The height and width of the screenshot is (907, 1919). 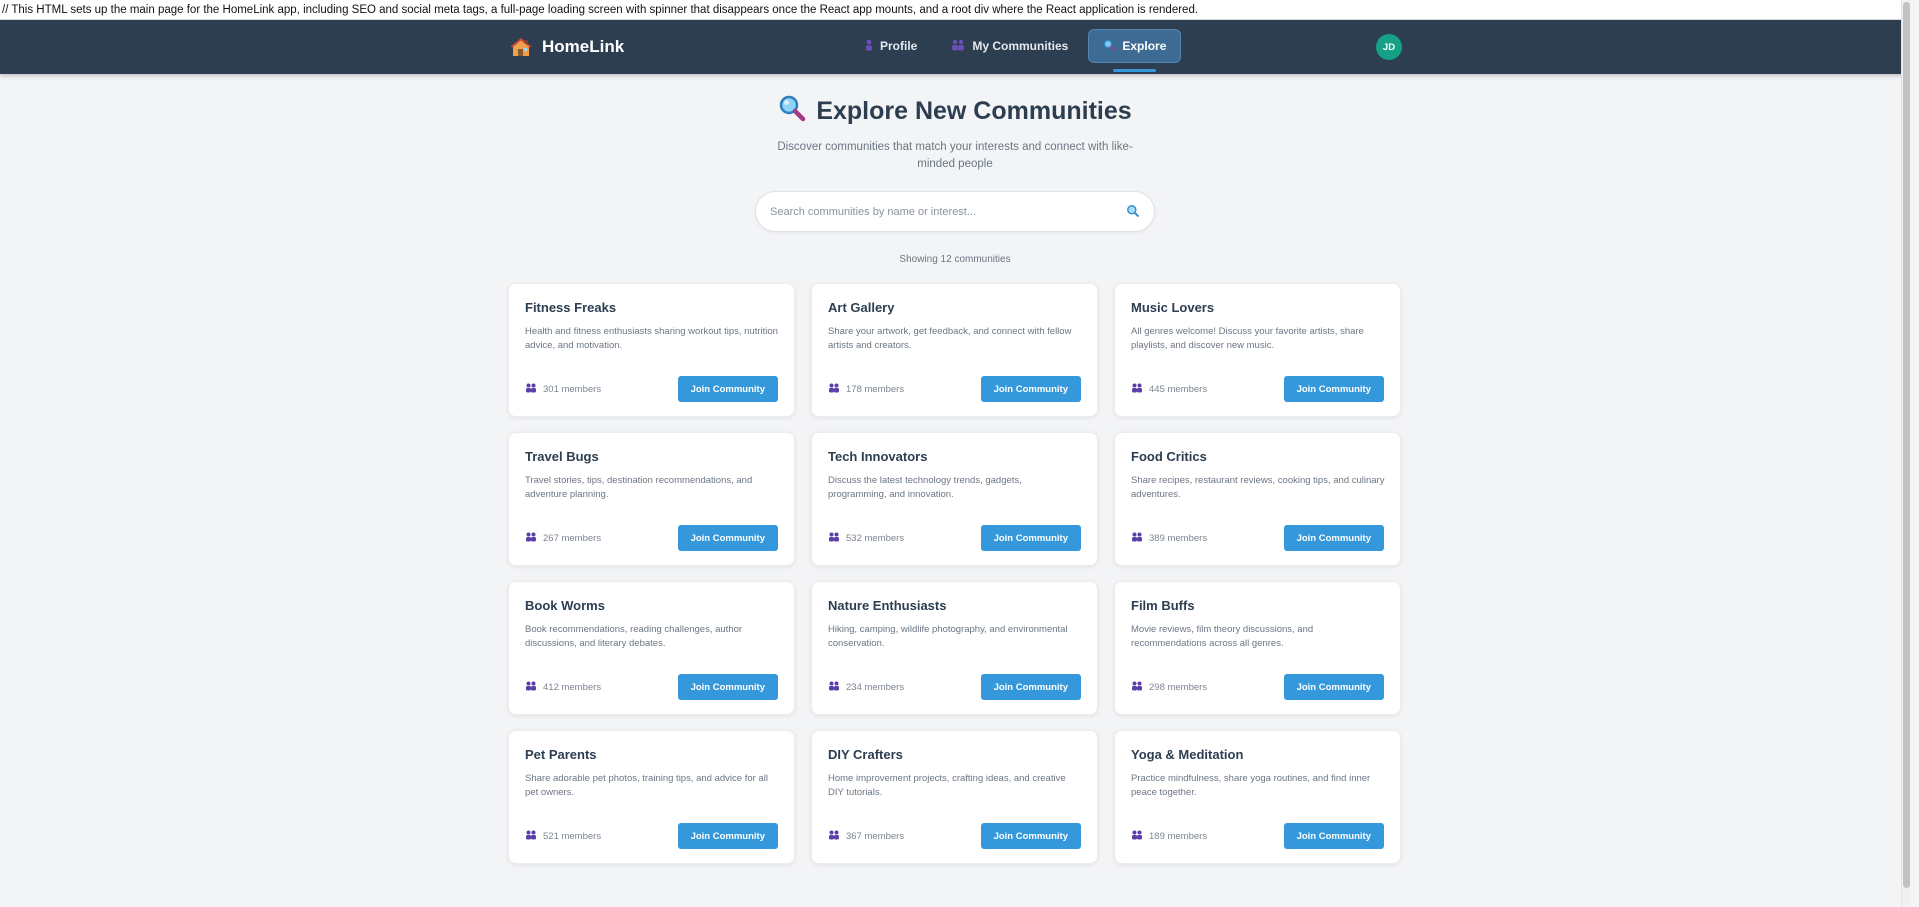 I want to click on nav-explore: Explore, so click(x=1135, y=50).